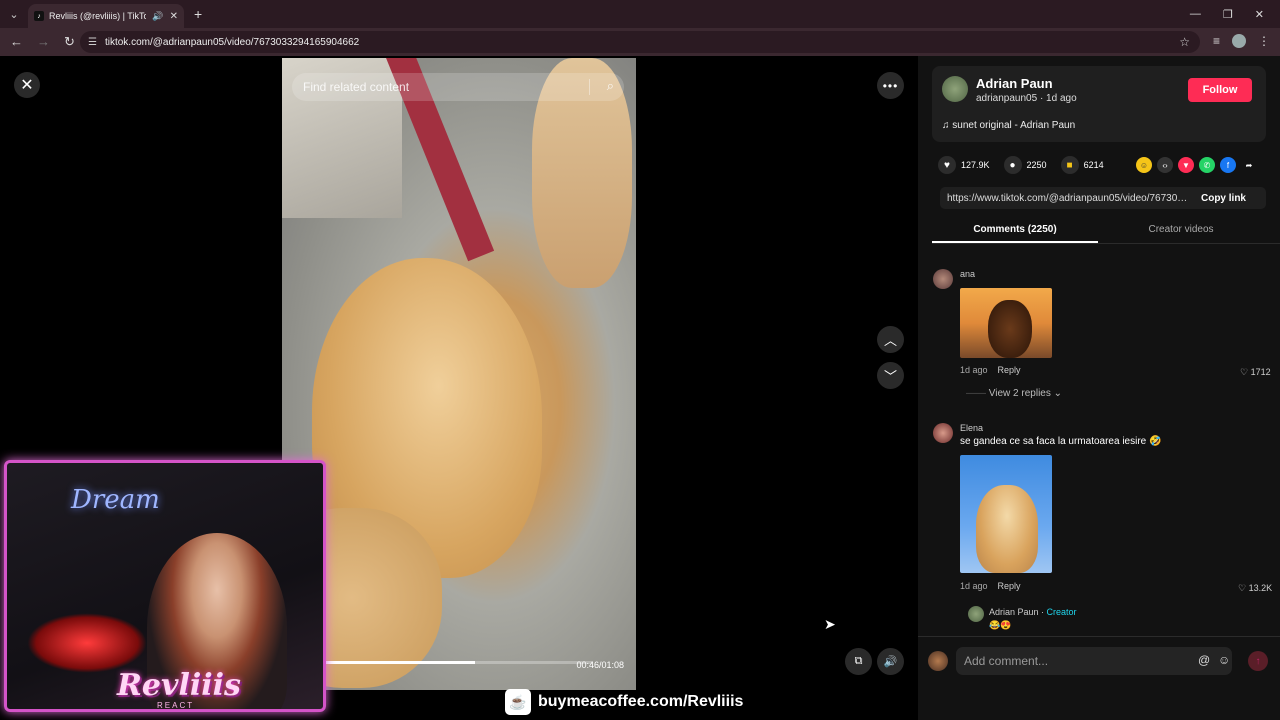 This screenshot has width=1280, height=720. What do you see at coordinates (176, 705) in the screenshot?
I see `stream-brand-sub: REACT` at bounding box center [176, 705].